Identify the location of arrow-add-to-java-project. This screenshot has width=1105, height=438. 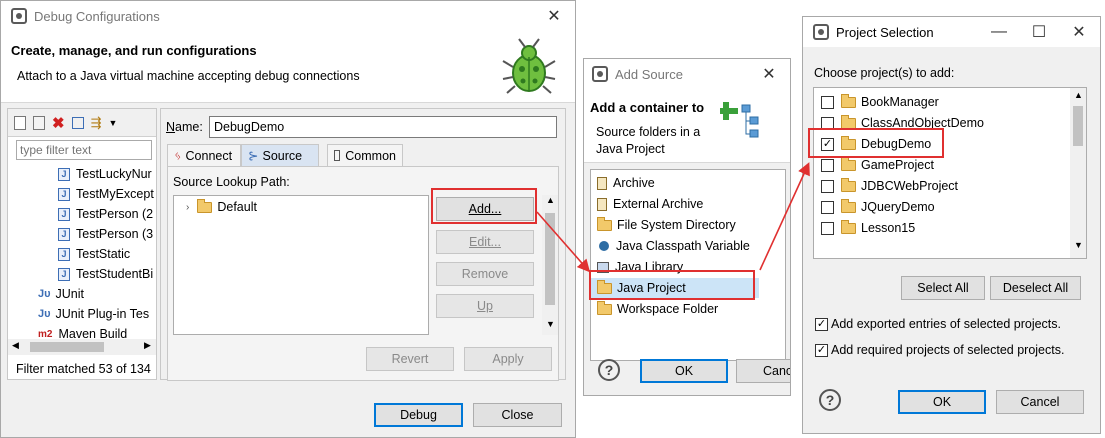
(563, 242).